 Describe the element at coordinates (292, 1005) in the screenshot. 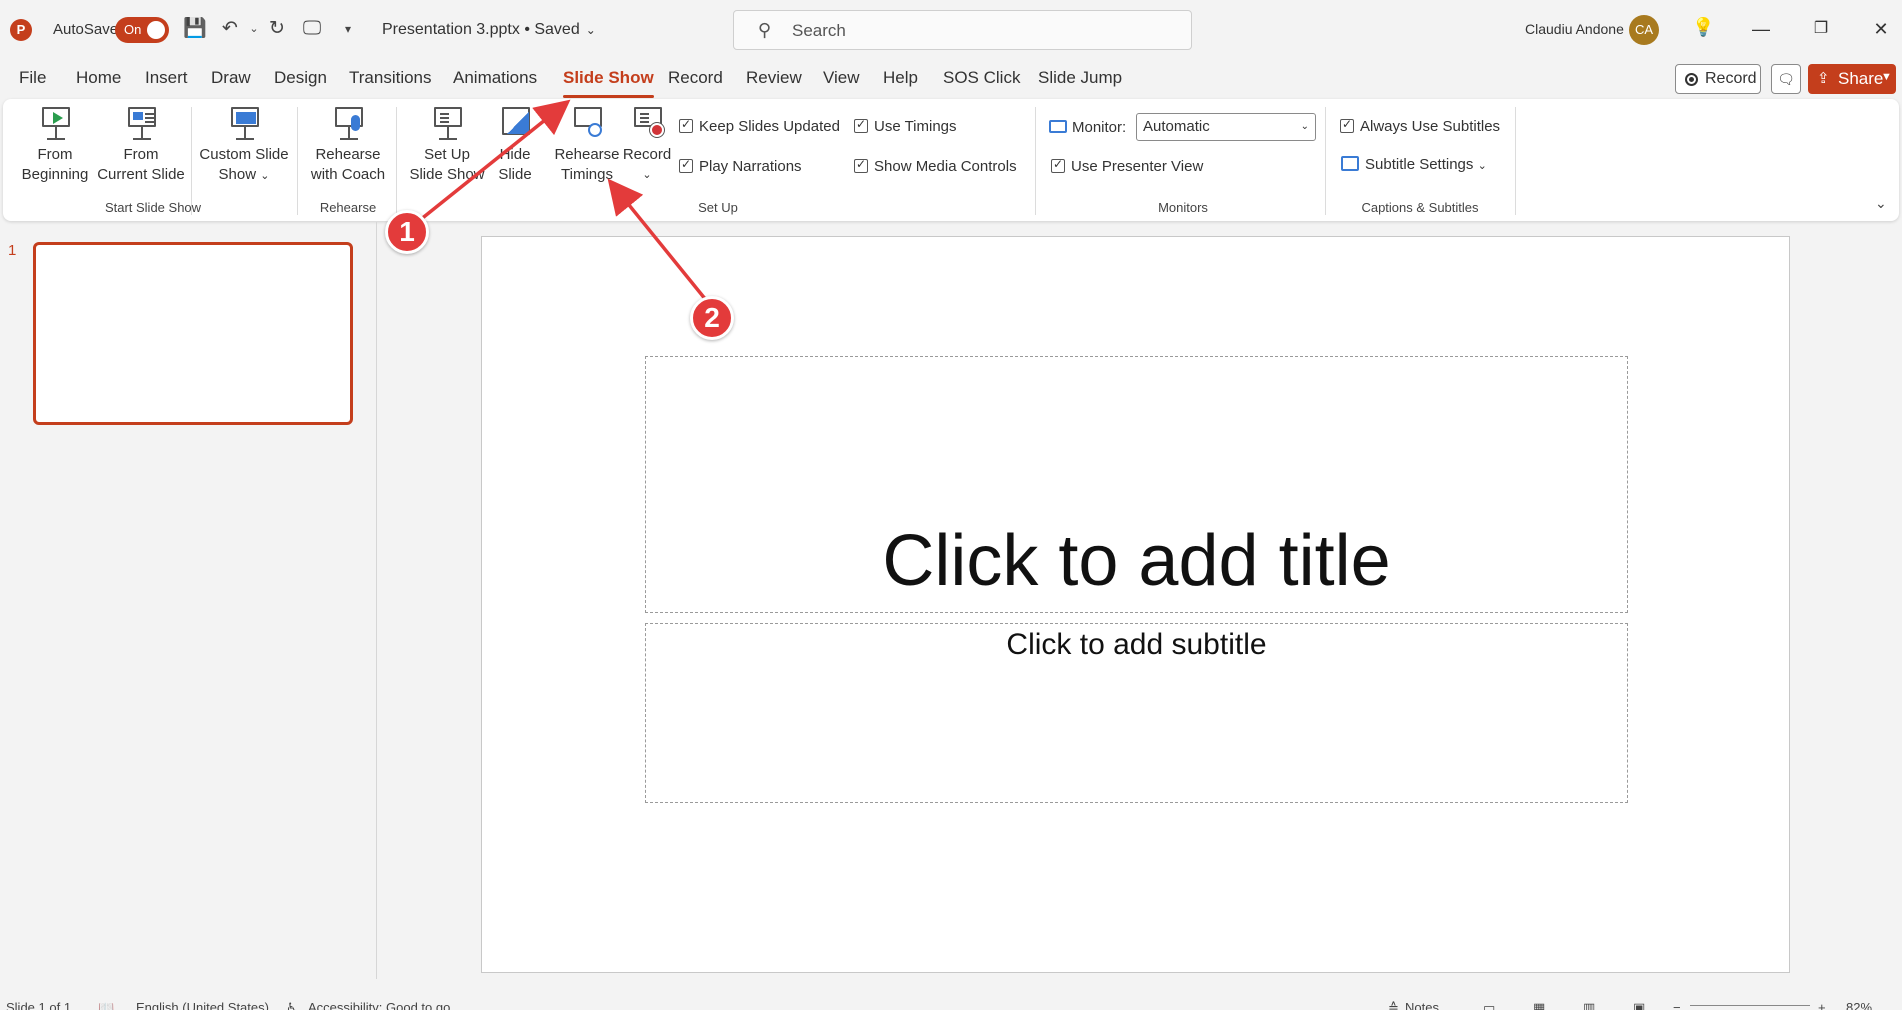

I see `accessibility-icon: ♿` at that location.